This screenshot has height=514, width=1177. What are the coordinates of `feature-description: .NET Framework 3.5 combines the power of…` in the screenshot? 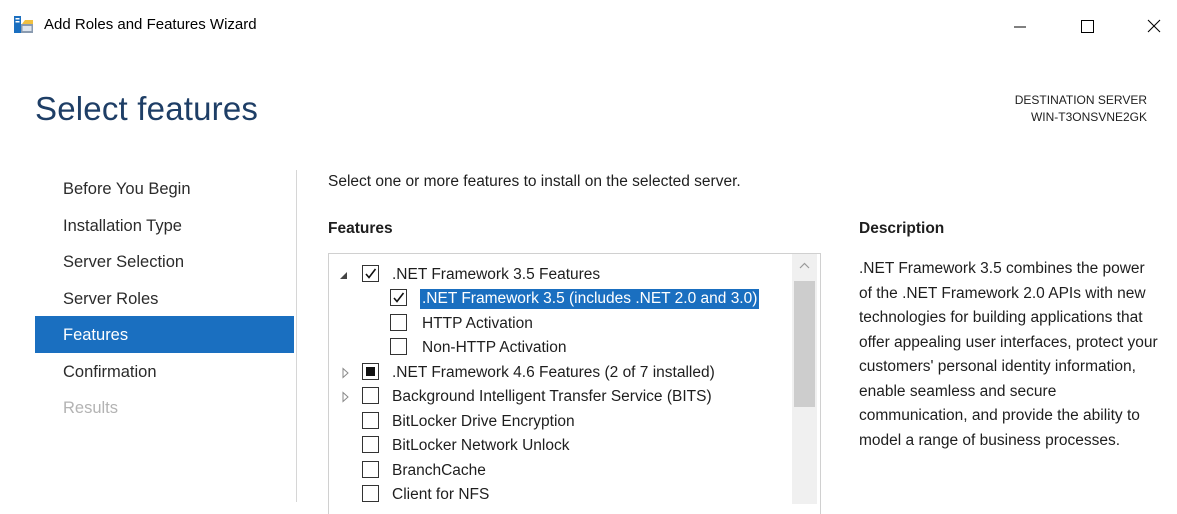 It's located at (1008, 354).